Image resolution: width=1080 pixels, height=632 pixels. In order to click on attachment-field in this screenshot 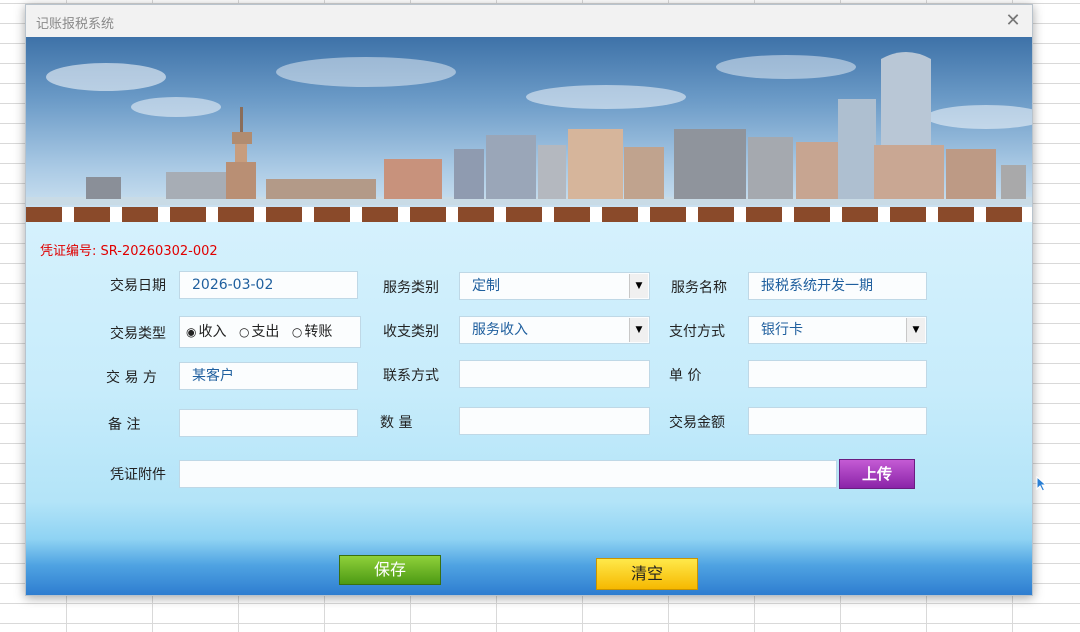, I will do `click(508, 474)`.